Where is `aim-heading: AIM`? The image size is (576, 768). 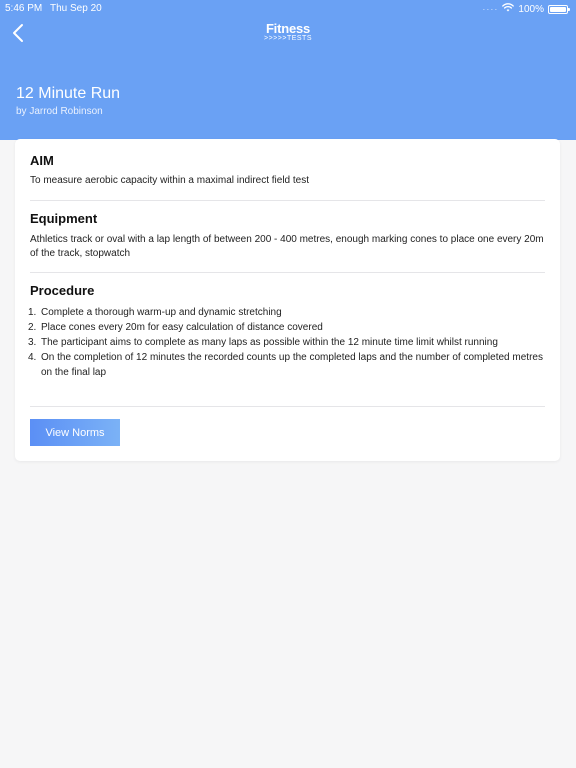 aim-heading: AIM is located at coordinates (42, 160).